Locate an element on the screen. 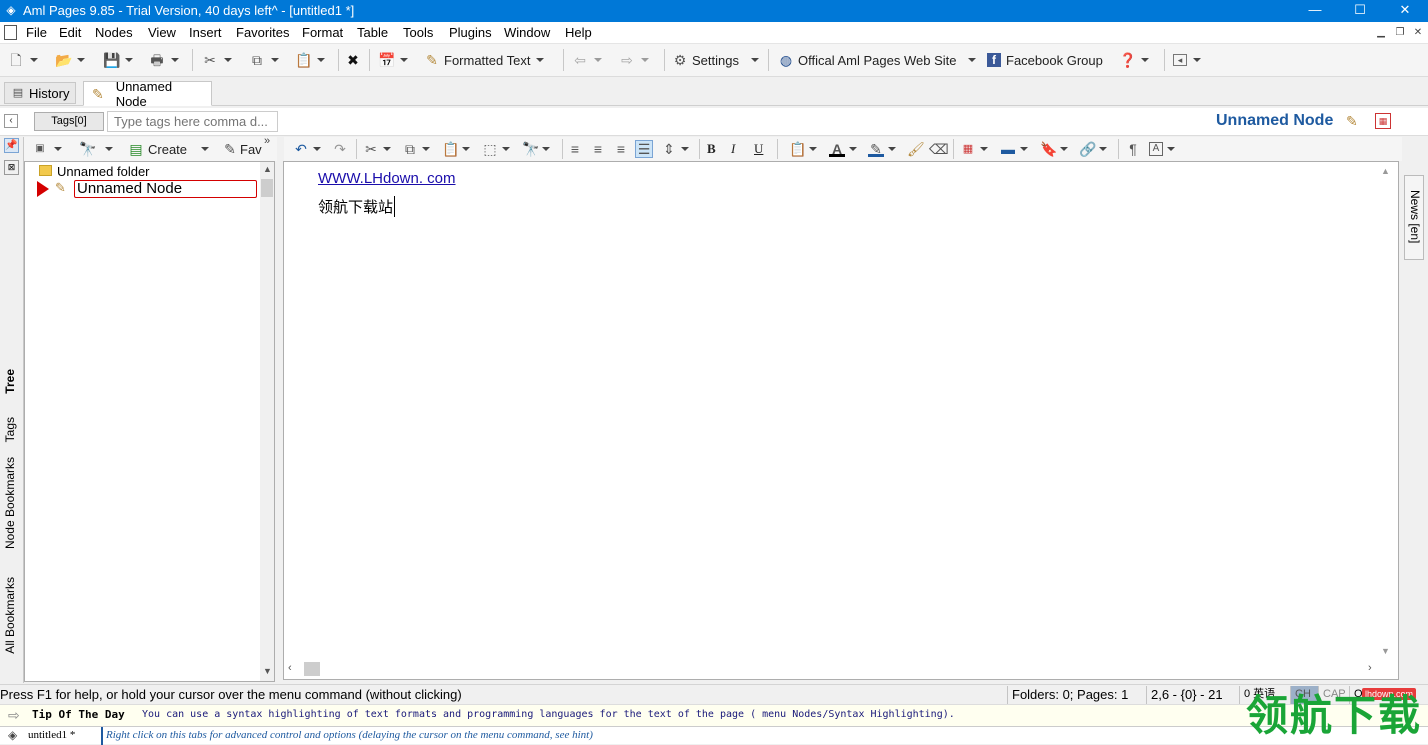  menu-nodes: Nodes is located at coordinates (114, 33).